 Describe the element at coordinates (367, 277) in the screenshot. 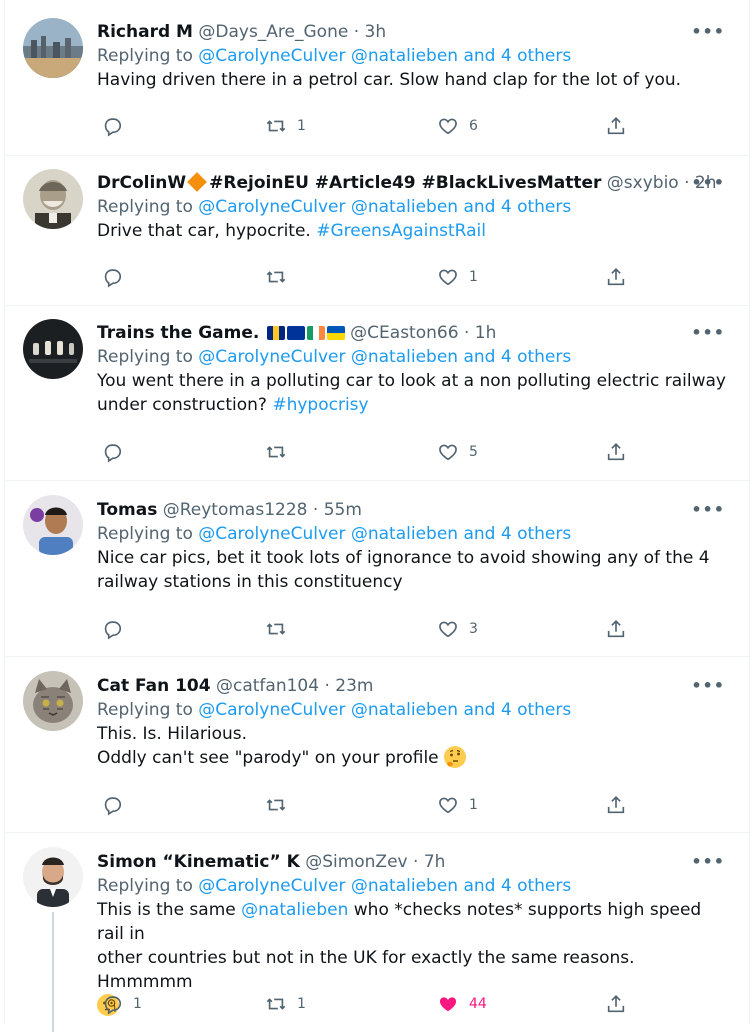

I see `tweet-actions: 1` at that location.